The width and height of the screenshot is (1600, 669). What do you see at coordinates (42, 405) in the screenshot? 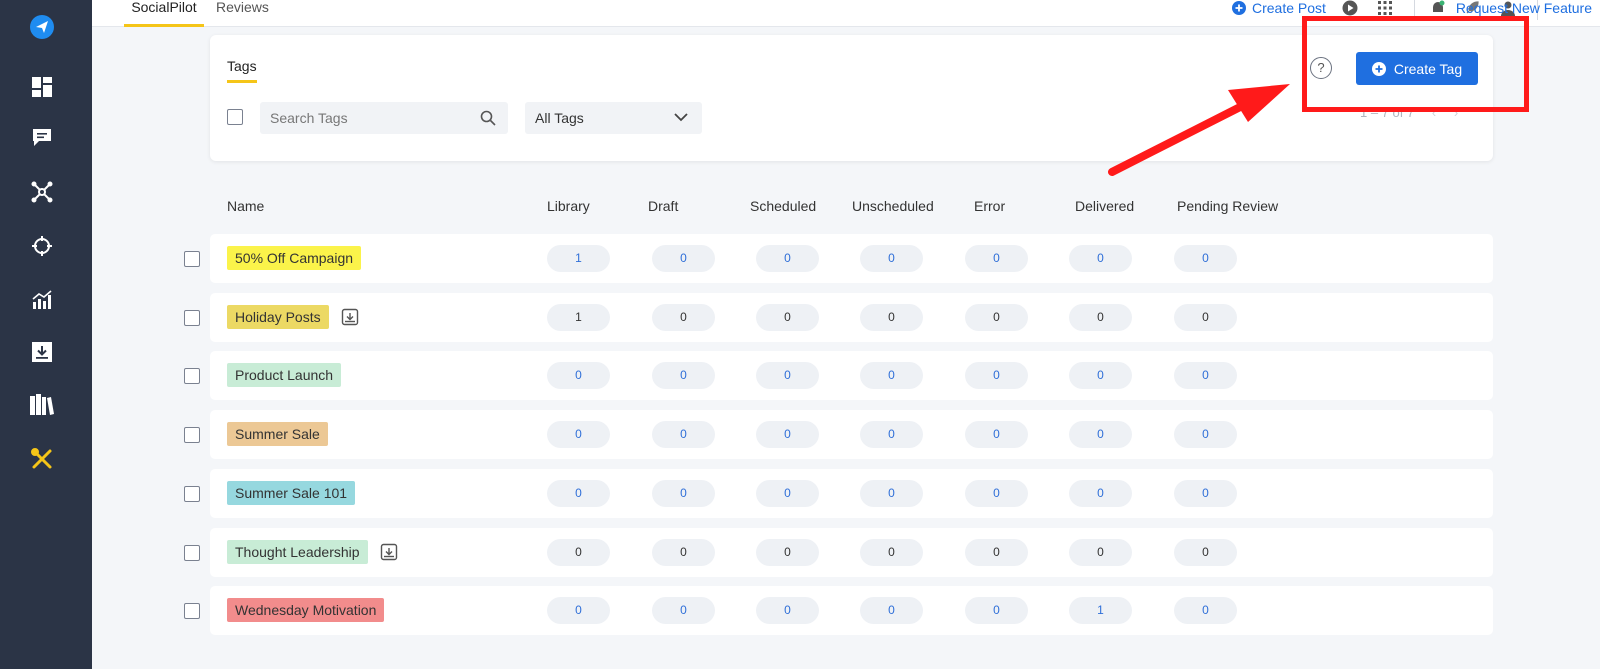
I see `library-icon` at bounding box center [42, 405].